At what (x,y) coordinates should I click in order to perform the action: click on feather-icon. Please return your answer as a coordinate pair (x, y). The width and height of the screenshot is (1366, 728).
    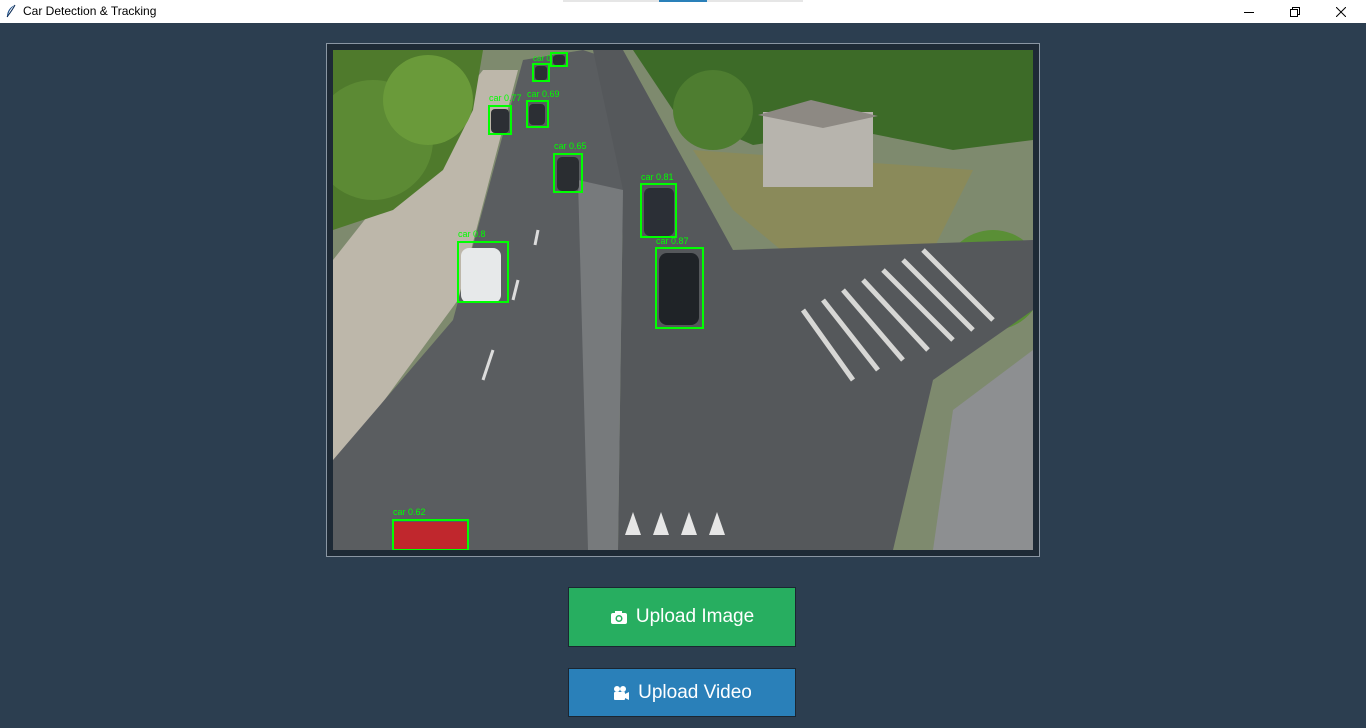
    Looking at the image, I should click on (11, 11).